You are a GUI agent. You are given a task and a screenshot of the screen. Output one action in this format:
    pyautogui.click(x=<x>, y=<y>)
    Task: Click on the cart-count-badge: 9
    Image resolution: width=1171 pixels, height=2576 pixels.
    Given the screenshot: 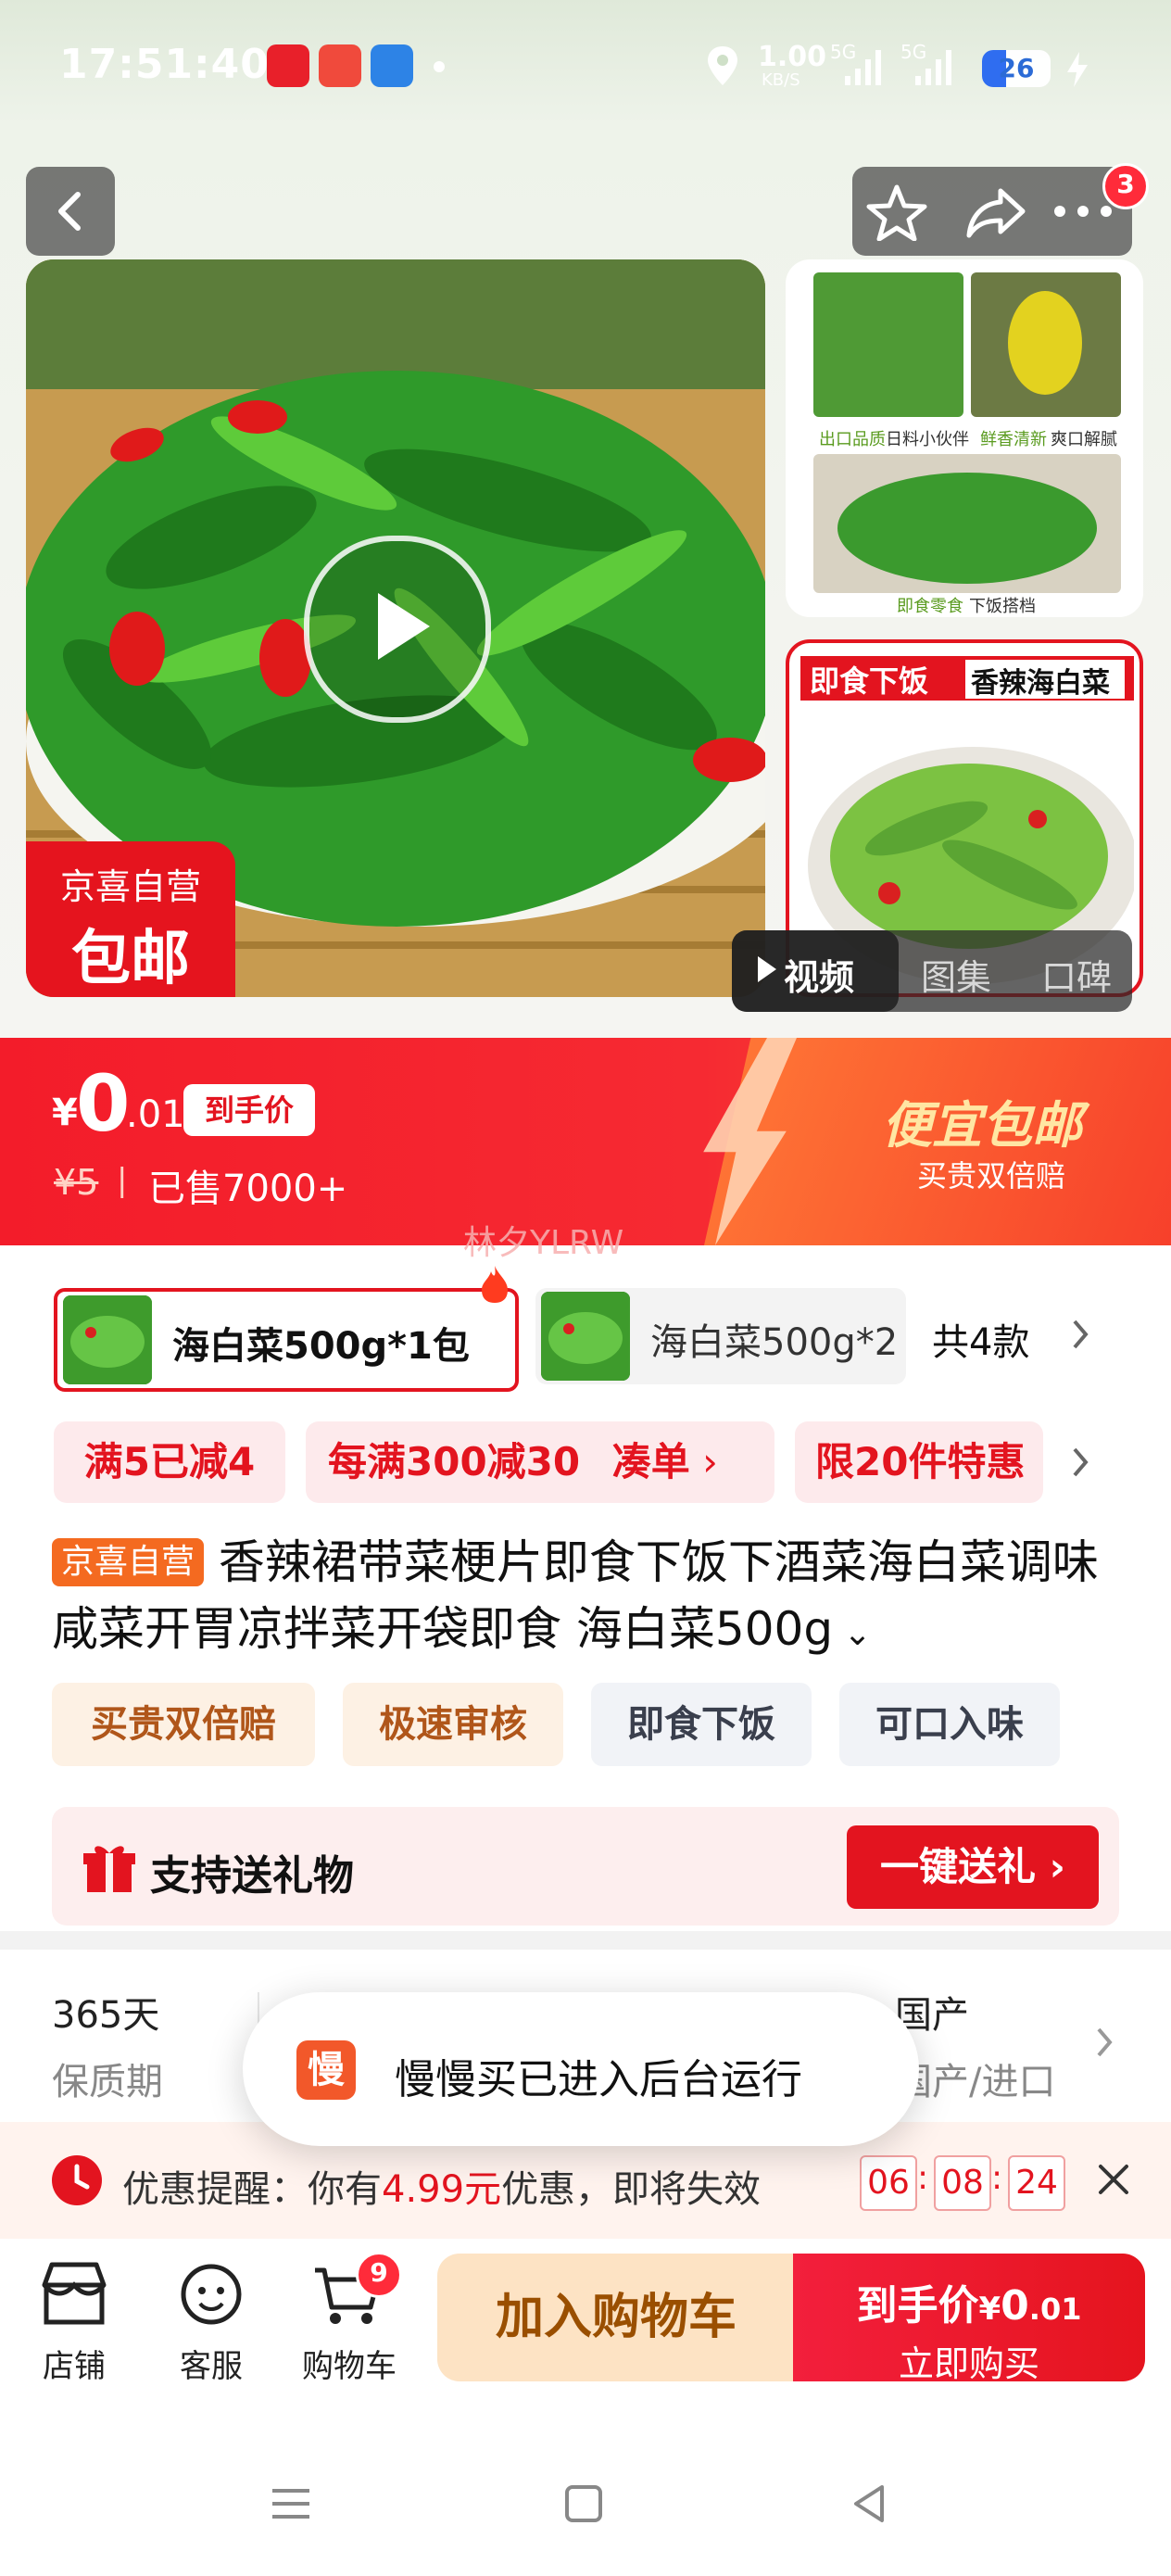 What is the action you would take?
    pyautogui.click(x=379, y=2275)
    